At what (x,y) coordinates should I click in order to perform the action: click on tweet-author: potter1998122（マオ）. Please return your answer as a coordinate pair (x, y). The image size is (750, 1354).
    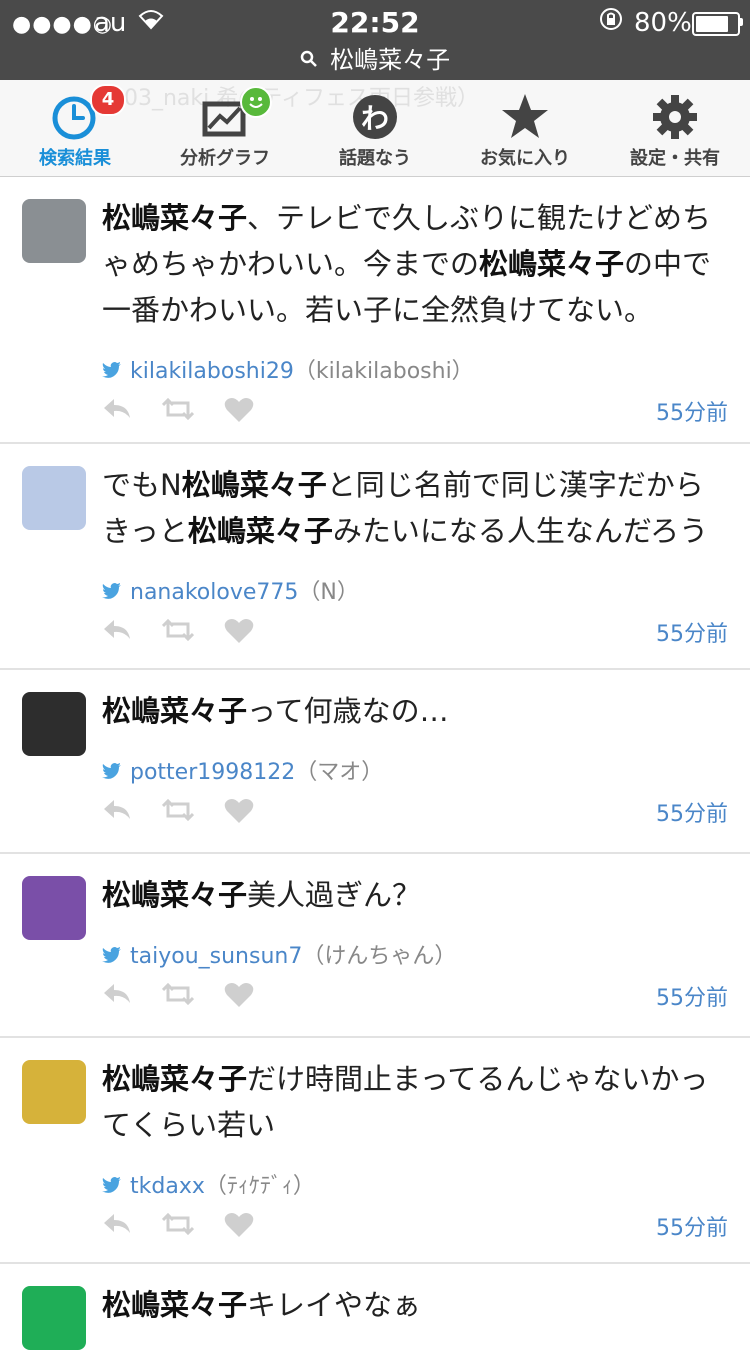
    Looking at the image, I should click on (242, 770).